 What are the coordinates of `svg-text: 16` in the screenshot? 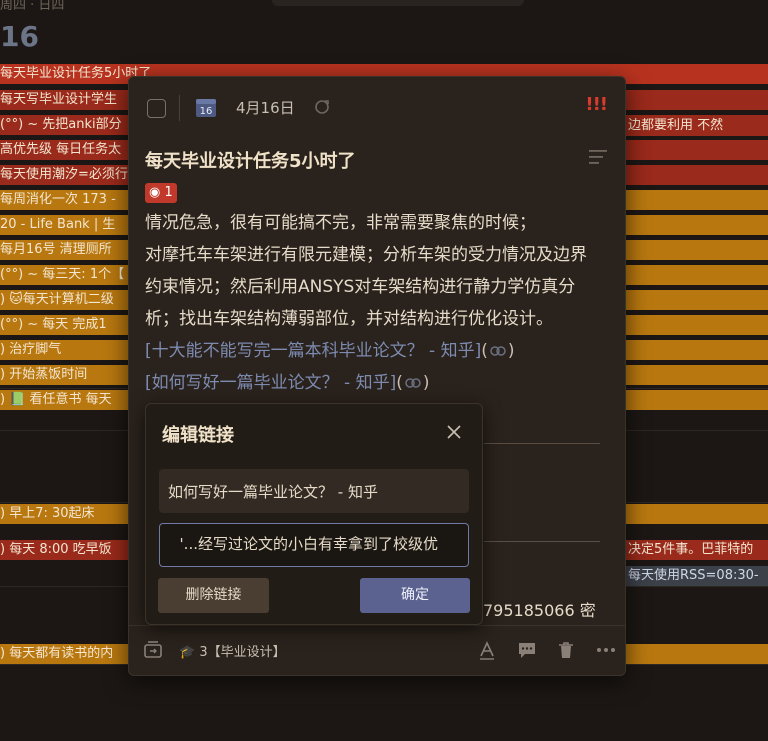 It's located at (206, 111).